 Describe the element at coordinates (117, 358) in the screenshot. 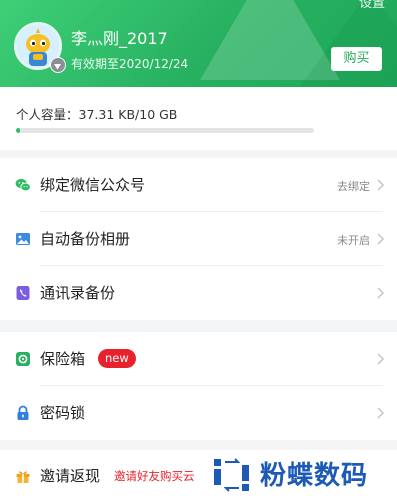

I see `new-badge: new` at that location.